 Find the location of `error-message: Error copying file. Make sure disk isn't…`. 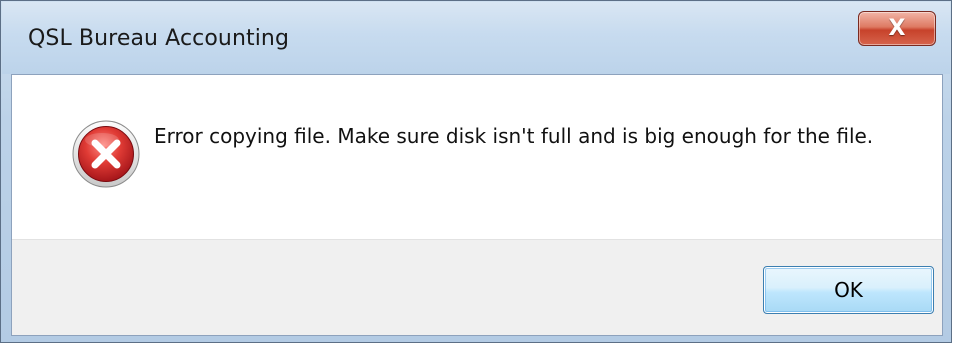

error-message: Error copying file. Make sure disk isn't… is located at coordinates (514, 136).